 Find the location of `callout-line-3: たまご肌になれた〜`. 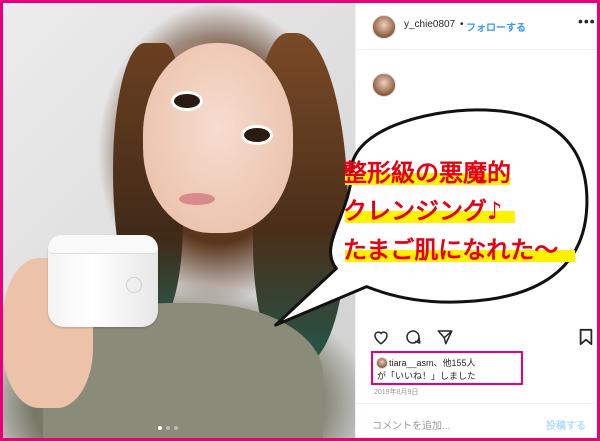

callout-line-3: たまご肌になれた〜 is located at coordinates (451, 250).